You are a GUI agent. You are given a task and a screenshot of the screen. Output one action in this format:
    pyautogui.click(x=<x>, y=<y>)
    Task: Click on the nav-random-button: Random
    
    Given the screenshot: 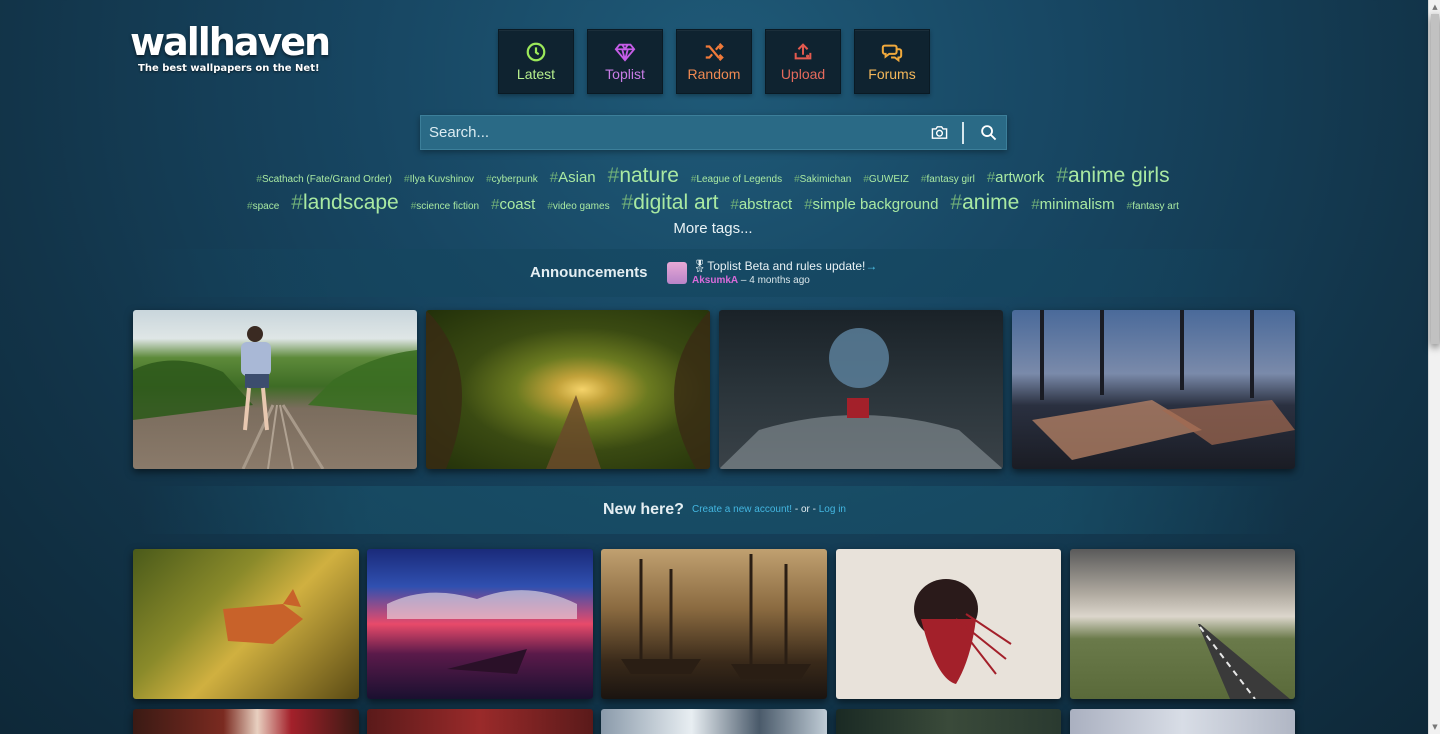 What is the action you would take?
    pyautogui.click(x=714, y=61)
    